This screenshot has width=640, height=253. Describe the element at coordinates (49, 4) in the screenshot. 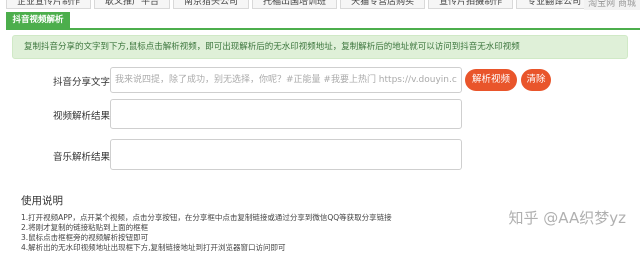

I see `top-tab: 企业宣传片制作` at that location.